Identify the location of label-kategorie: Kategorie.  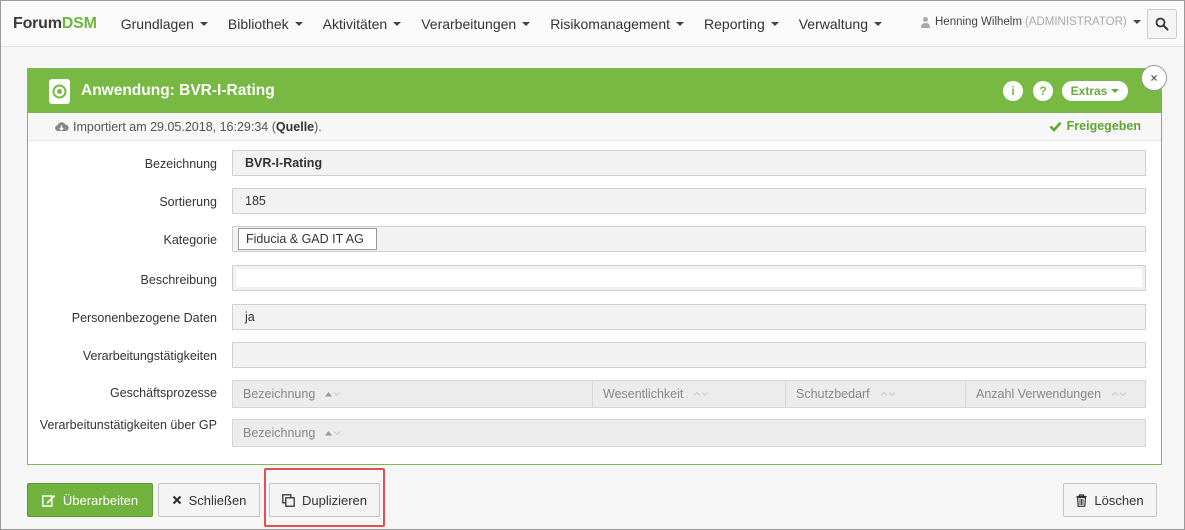
(190, 240).